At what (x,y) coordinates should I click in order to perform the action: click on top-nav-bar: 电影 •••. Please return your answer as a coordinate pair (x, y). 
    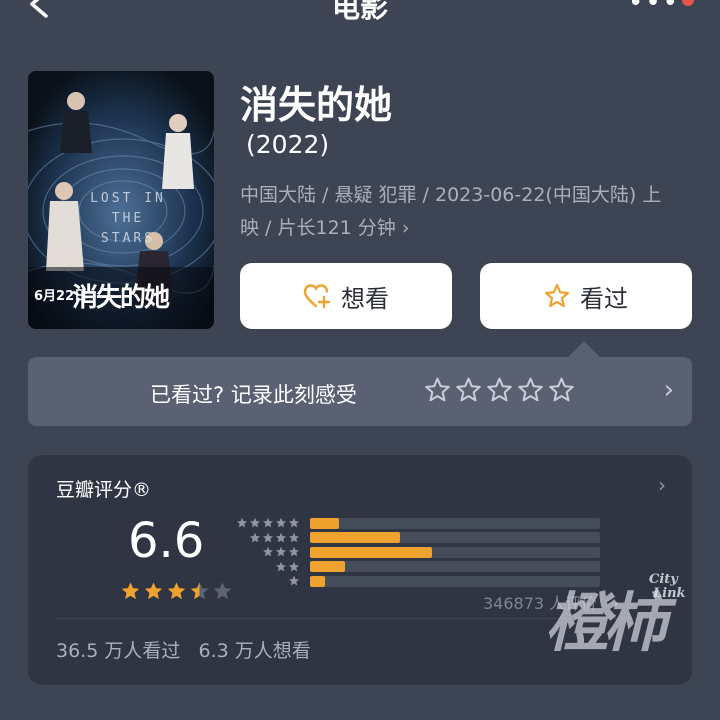
    Looking at the image, I should click on (360, 14).